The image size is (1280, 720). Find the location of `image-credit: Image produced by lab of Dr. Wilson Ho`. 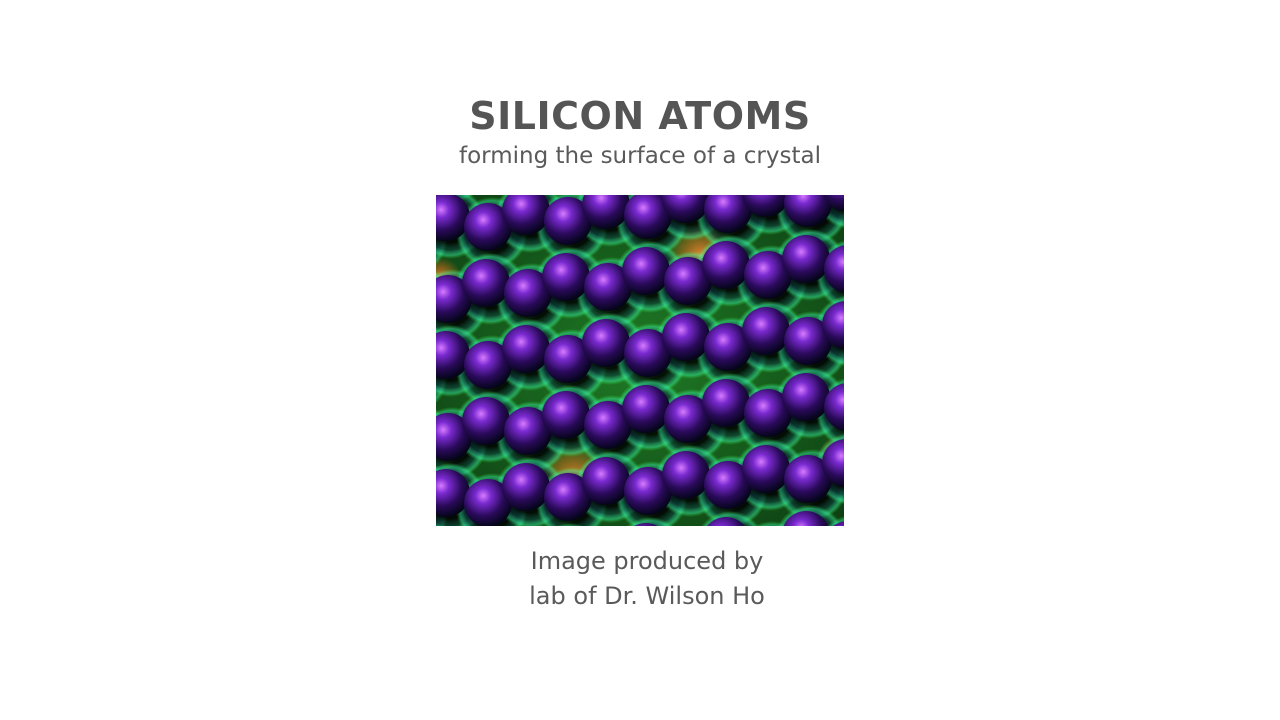

image-credit: Image produced by lab of Dr. Wilson Ho is located at coordinates (640, 579).